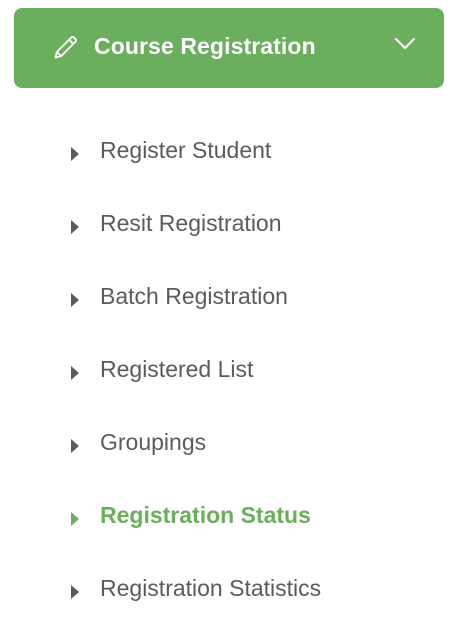  What do you see at coordinates (231, 446) in the screenshot?
I see `submenu-item-groupings: Groupings` at bounding box center [231, 446].